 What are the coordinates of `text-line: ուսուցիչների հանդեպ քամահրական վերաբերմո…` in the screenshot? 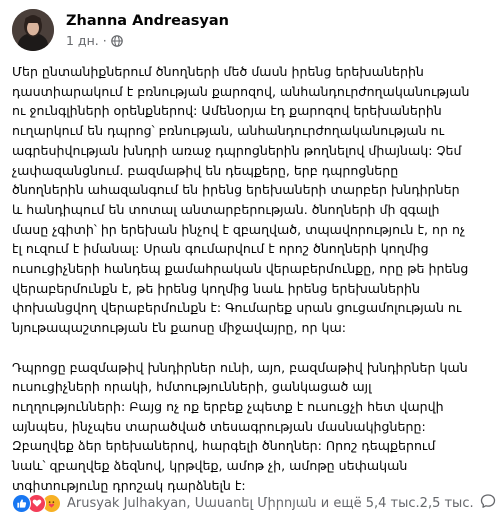 It's located at (240, 269).